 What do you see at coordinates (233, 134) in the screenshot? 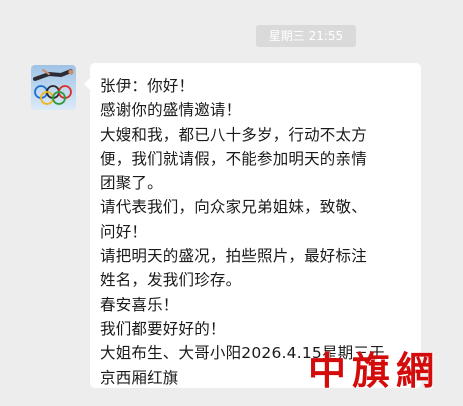
I see `message-line: 大嫂和我，都已八十多岁，行动不太方` at bounding box center [233, 134].